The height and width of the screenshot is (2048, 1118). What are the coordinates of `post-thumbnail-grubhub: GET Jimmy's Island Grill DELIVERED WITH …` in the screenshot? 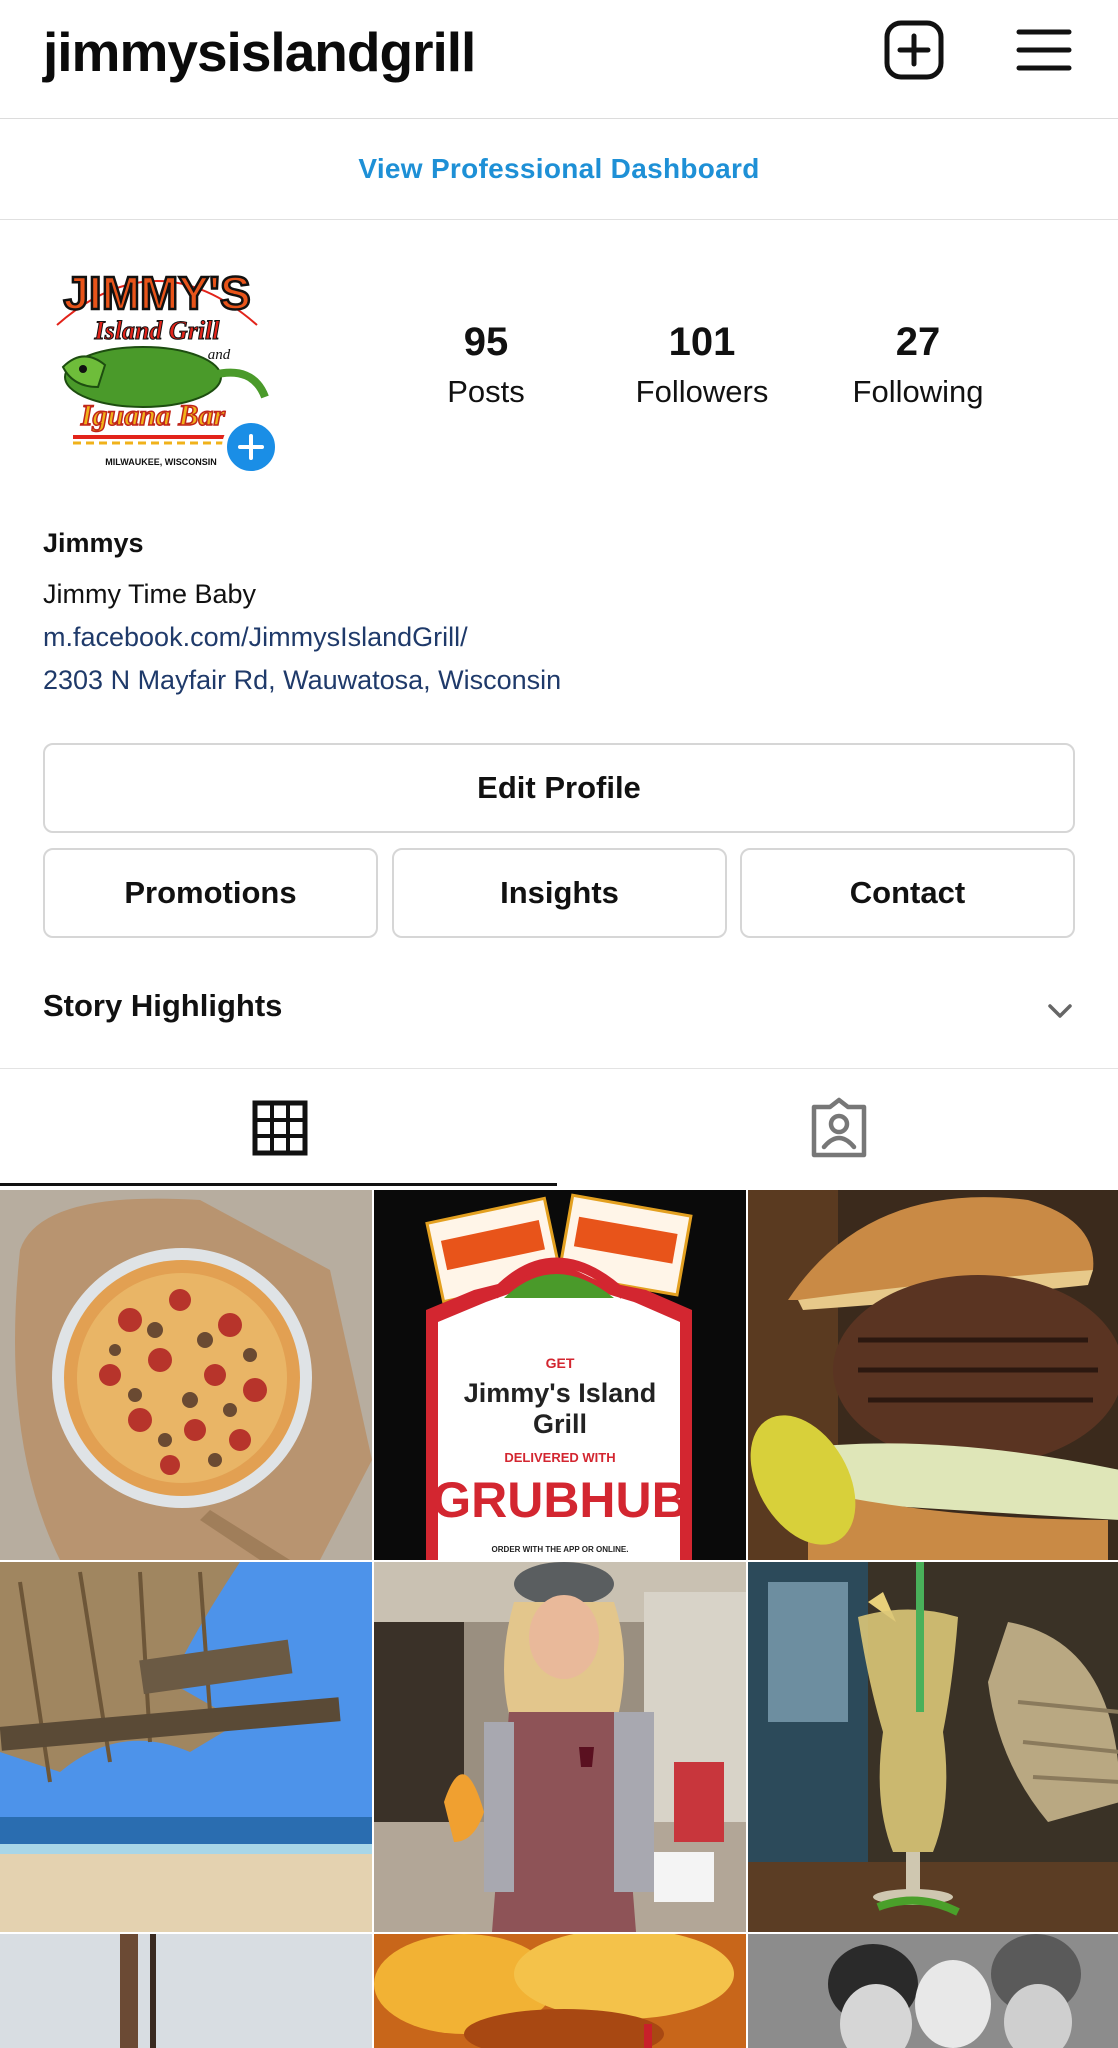 It's located at (560, 1375).